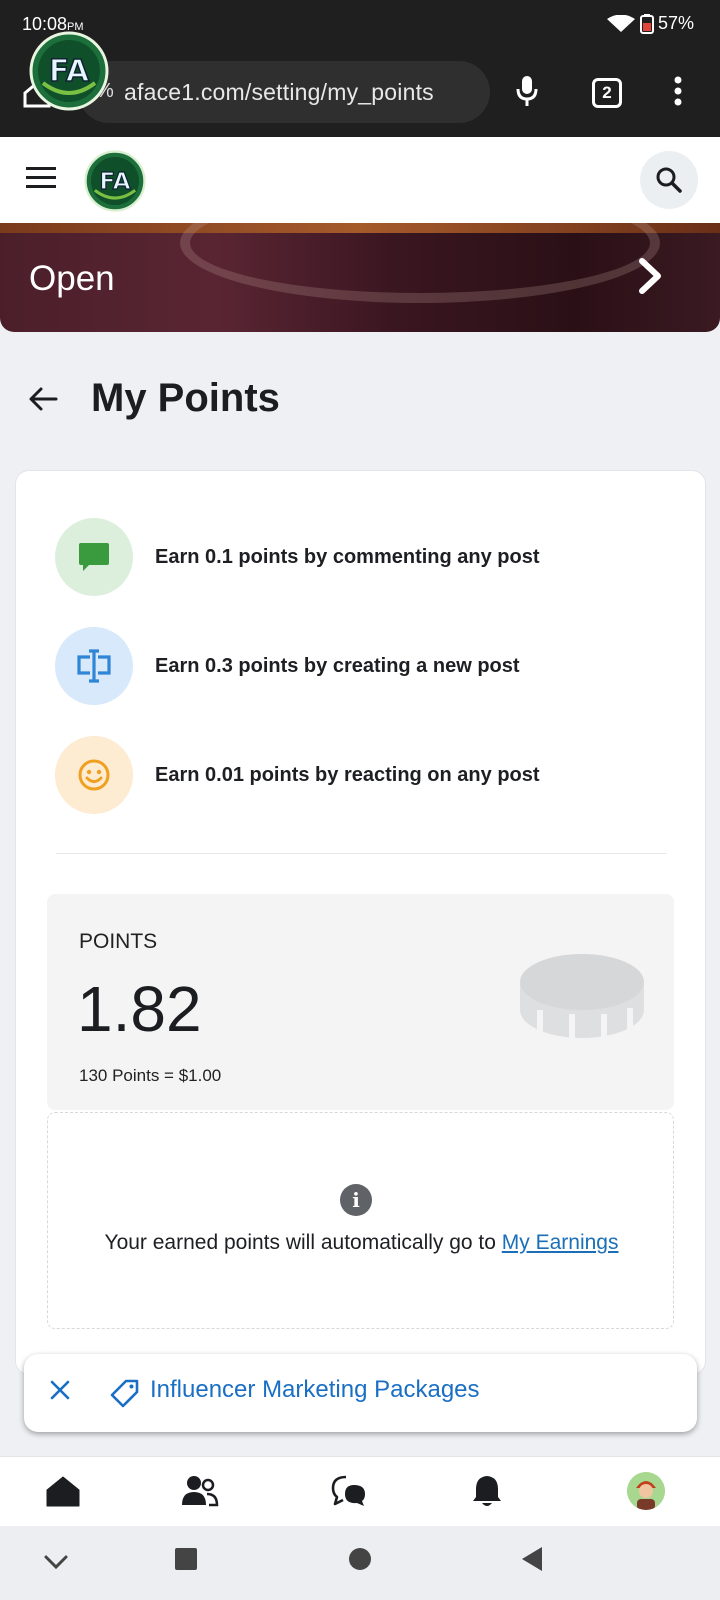 Image resolution: width=720 pixels, height=1600 pixels. Describe the element at coordinates (420, 263) in the screenshot. I see `banner-image-glow` at that location.